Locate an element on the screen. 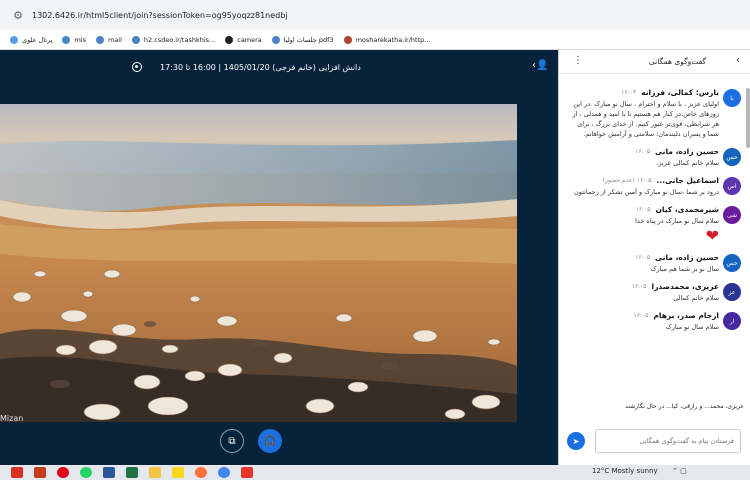 This screenshot has width=750, height=480. message-text: سلام خانم کمالی عزیز. is located at coordinates (687, 163).